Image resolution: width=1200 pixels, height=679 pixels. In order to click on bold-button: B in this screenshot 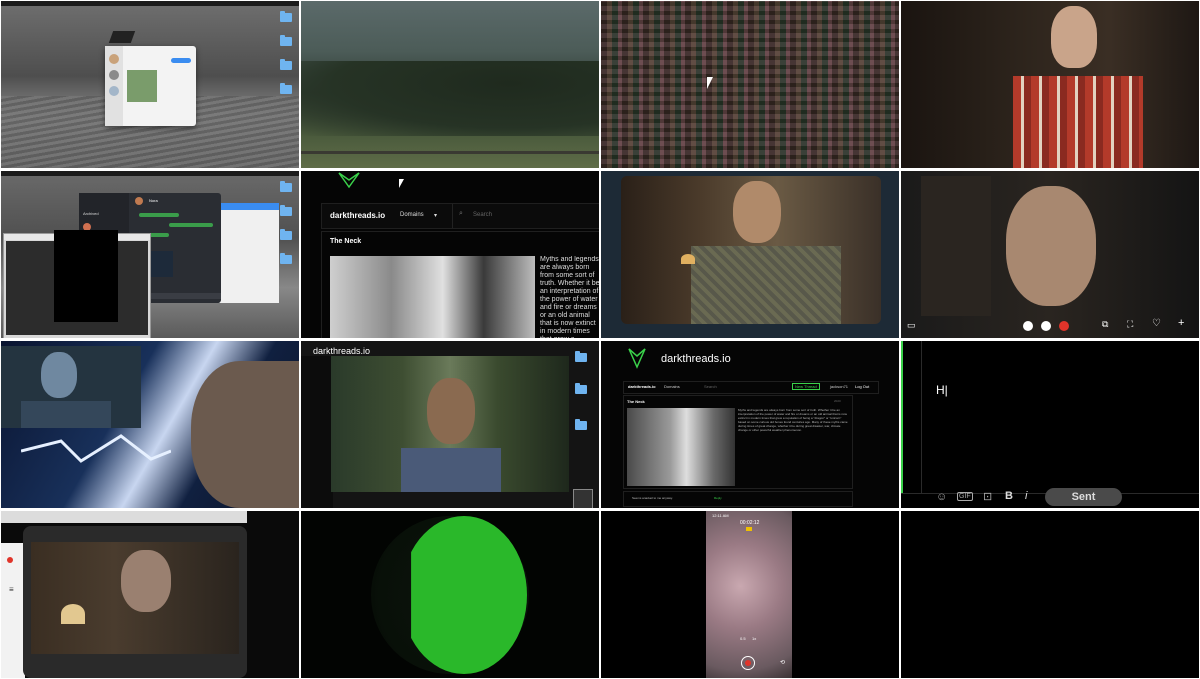, I will do `click(1009, 496)`.